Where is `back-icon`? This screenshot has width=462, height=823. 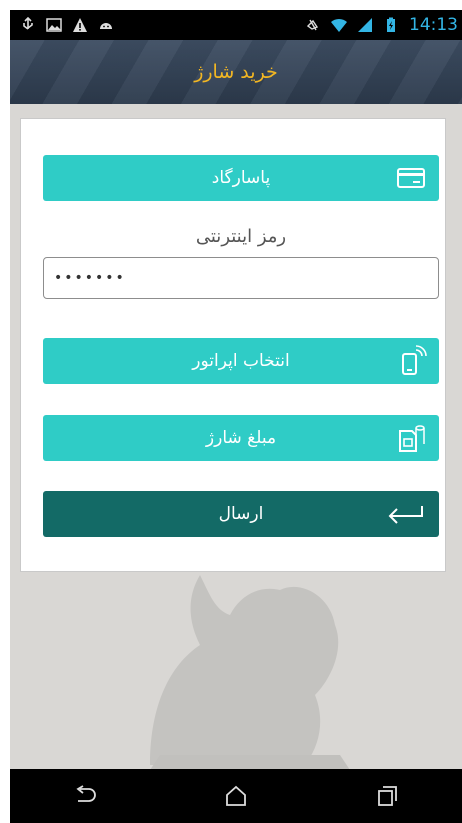 back-icon is located at coordinates (85, 796).